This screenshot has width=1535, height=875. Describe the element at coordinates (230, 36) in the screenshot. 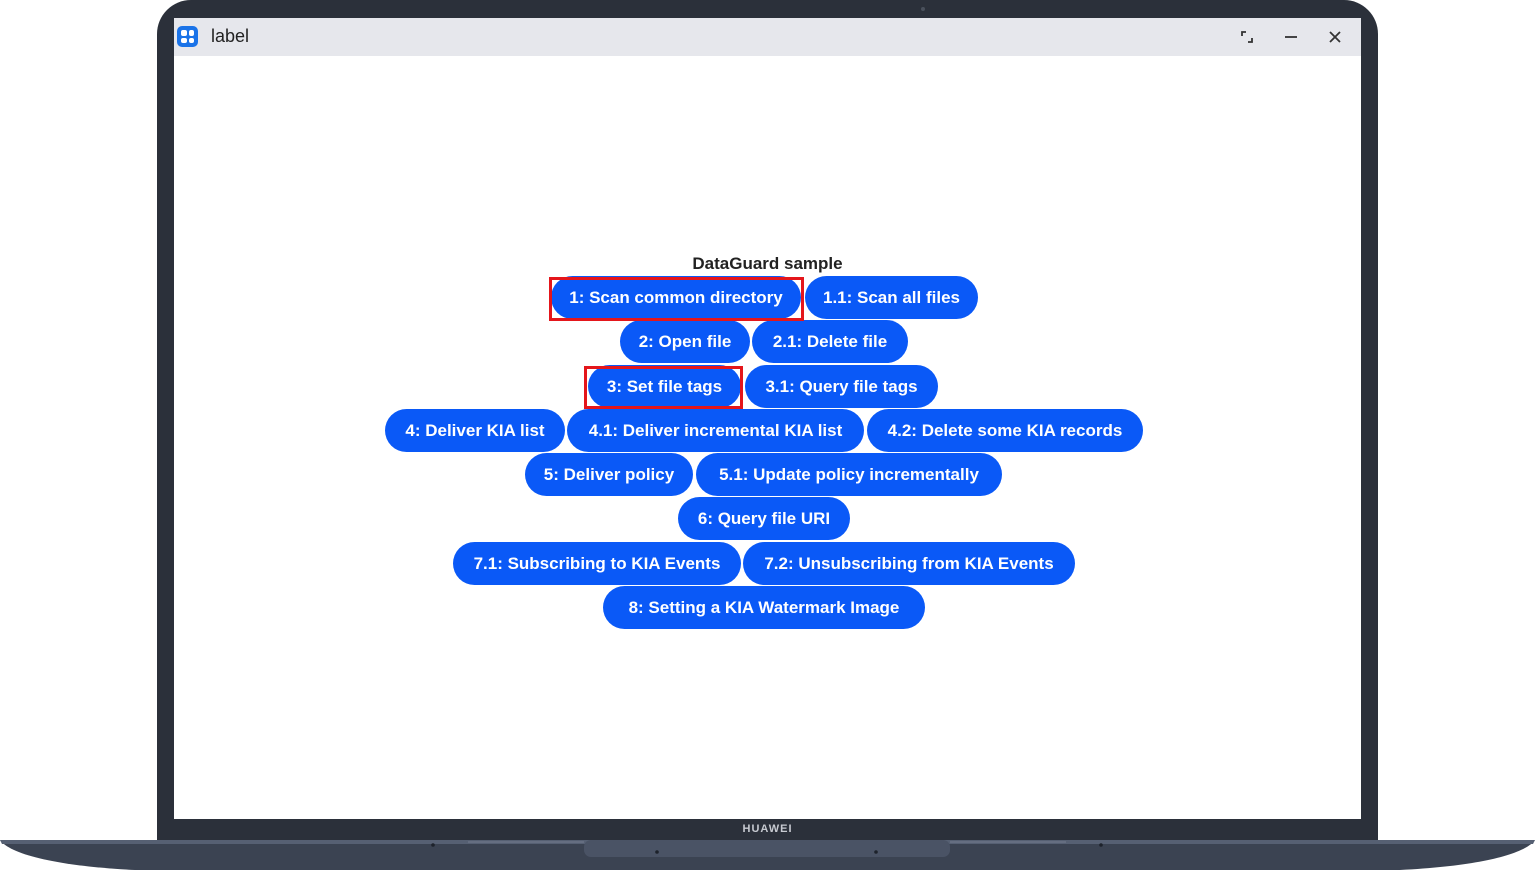

I see `window-title: label` at that location.